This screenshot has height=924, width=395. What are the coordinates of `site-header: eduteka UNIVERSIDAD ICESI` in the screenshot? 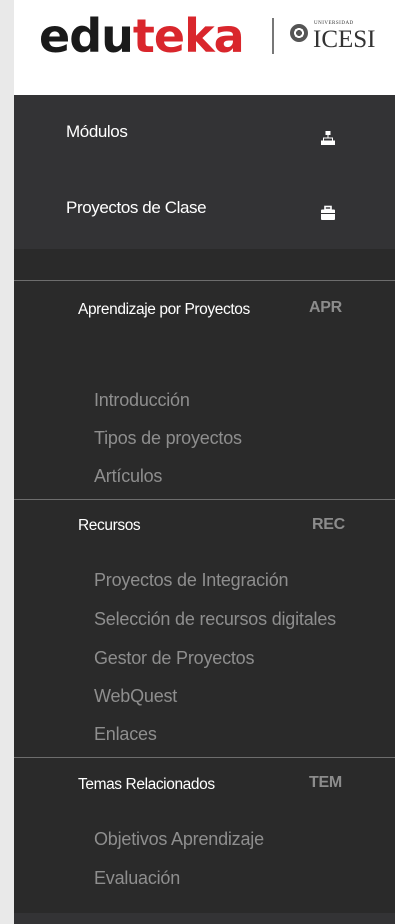 It's located at (204, 47).